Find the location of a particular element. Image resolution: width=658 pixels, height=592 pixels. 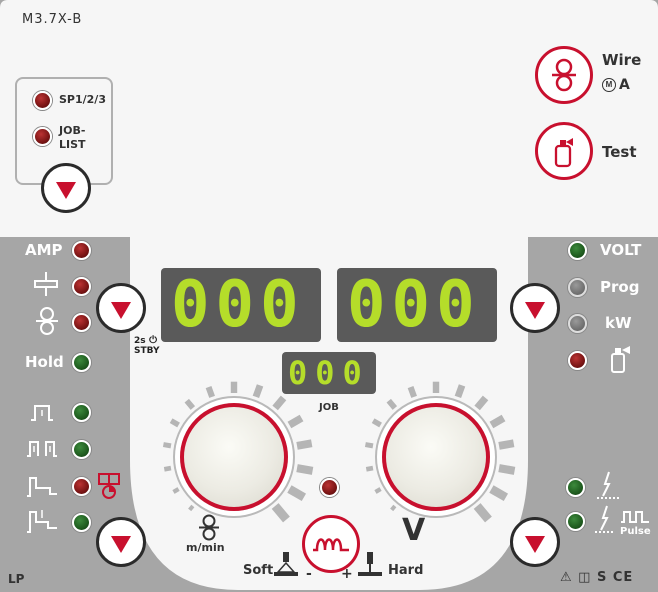

minus-label: - is located at coordinates (309, 574).